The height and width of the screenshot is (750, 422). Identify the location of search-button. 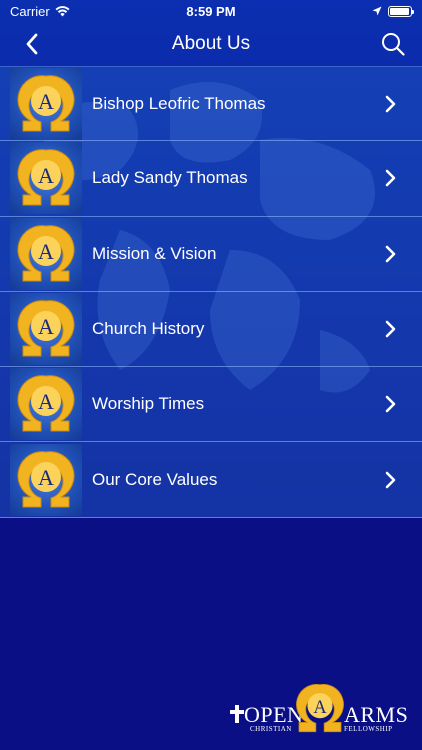
(393, 44).